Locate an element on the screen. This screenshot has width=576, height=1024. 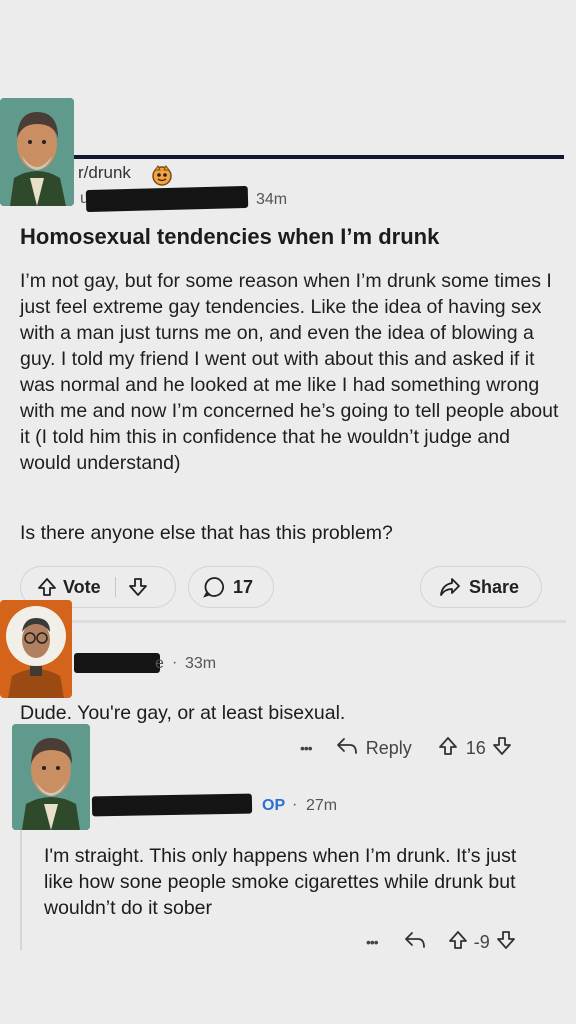
op-badge: OP is located at coordinates (274, 805).